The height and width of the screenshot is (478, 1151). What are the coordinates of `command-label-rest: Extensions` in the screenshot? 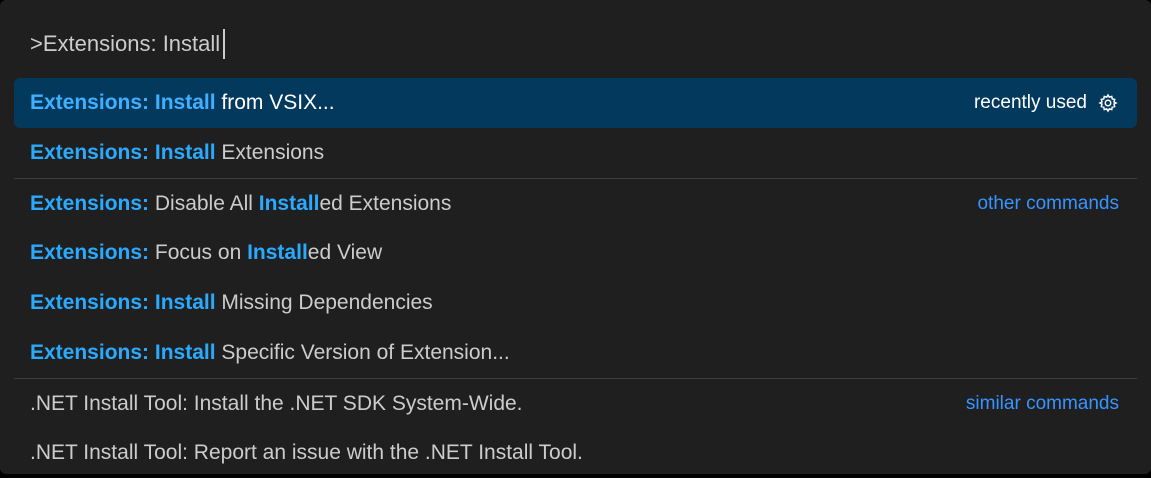 It's located at (270, 152).